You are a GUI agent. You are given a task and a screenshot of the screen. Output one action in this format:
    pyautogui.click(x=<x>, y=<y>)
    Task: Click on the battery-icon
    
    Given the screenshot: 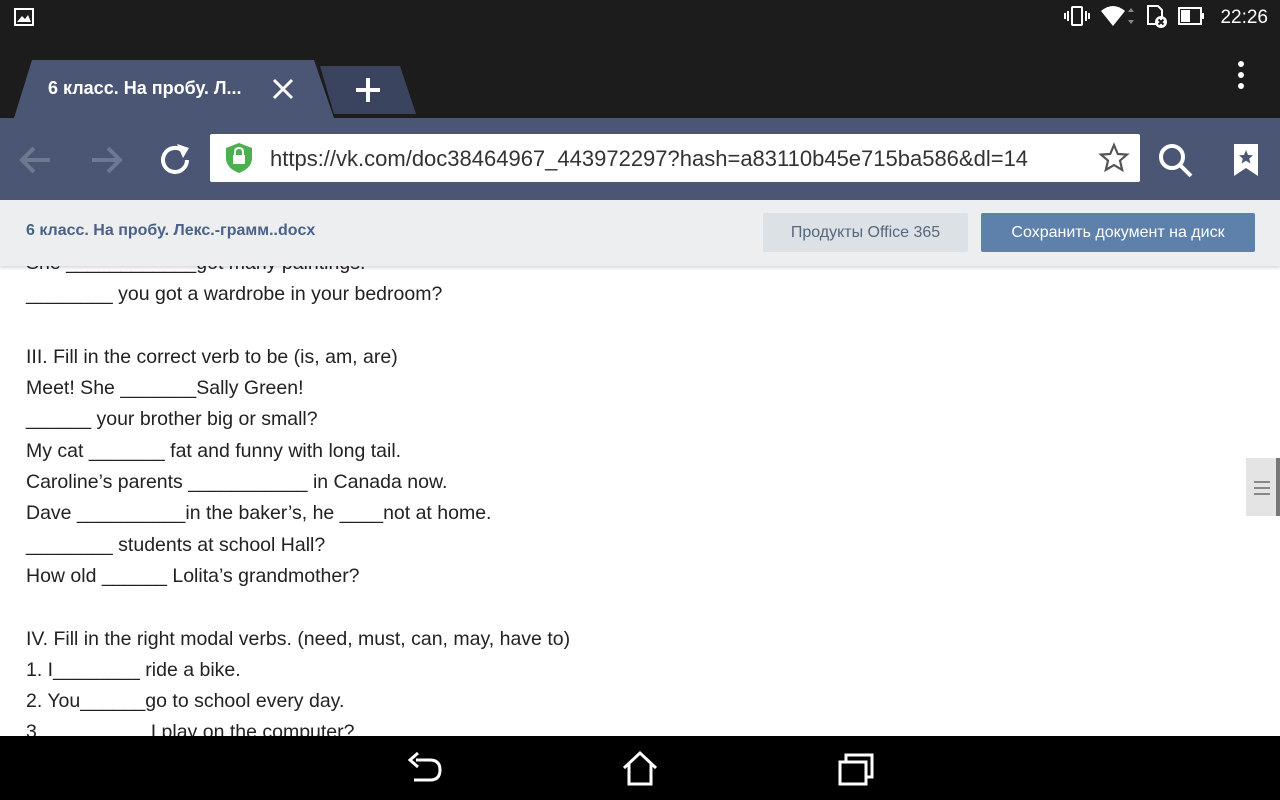 What is the action you would take?
    pyautogui.click(x=1192, y=18)
    